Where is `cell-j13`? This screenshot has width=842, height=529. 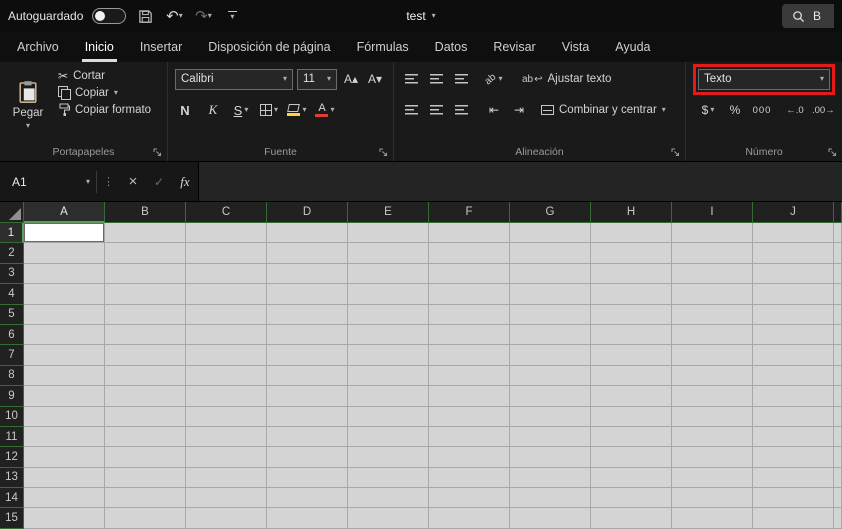 cell-j13 is located at coordinates (793, 478).